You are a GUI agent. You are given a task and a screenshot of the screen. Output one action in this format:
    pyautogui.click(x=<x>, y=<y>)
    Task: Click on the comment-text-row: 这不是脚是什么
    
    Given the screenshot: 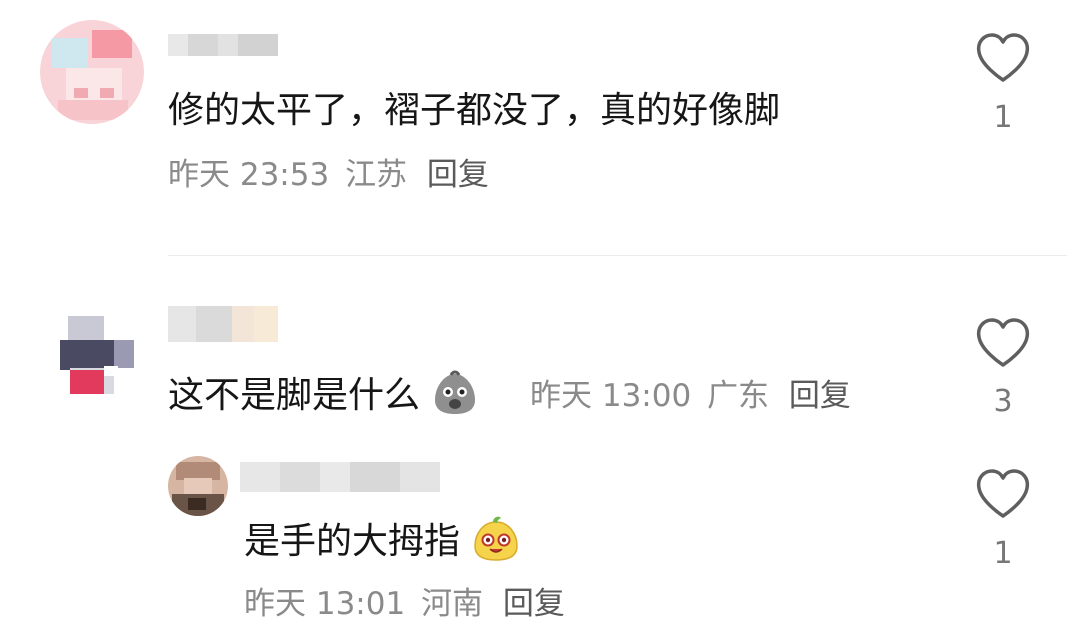 What is the action you would take?
    pyautogui.click(x=323, y=395)
    